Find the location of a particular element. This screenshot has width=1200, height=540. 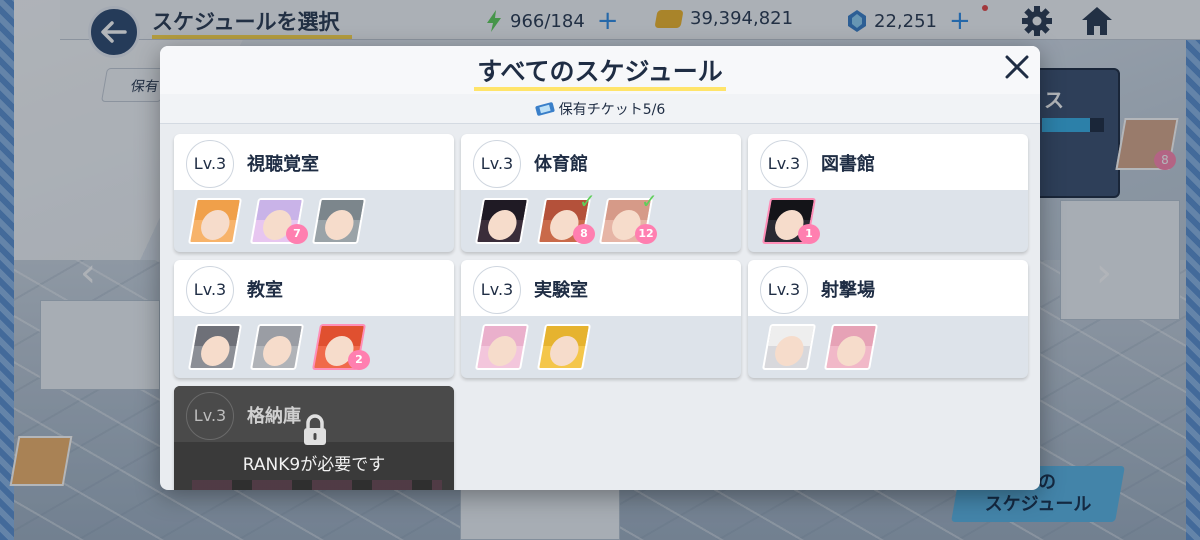

room-card-shooting-range: Lv.3 射撃場 is located at coordinates (888, 319).